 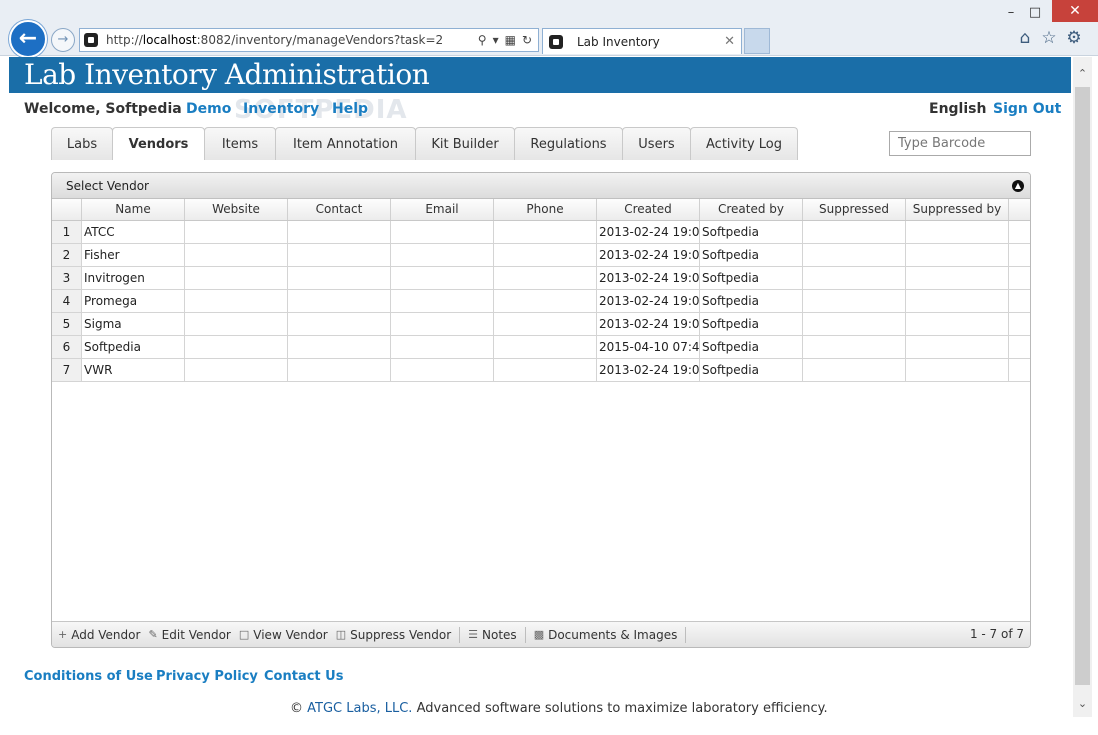 What do you see at coordinates (196, 634) in the screenshot?
I see `edit-vendor-label: Edit Vendor` at bounding box center [196, 634].